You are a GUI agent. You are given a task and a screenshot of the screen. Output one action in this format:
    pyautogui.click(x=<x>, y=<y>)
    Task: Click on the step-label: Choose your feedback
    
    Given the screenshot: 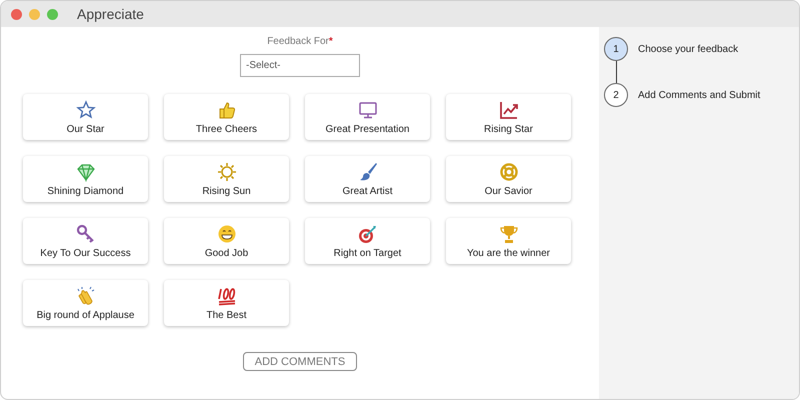 What is the action you would take?
    pyautogui.click(x=688, y=49)
    